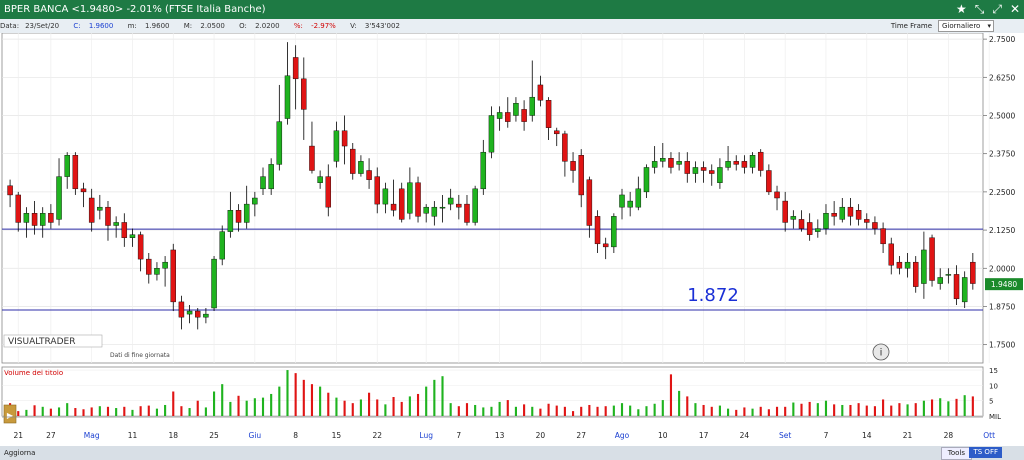  Describe the element at coordinates (1002, 230) in the screenshot. I see `price-tick-label: 2.1250` at that location.